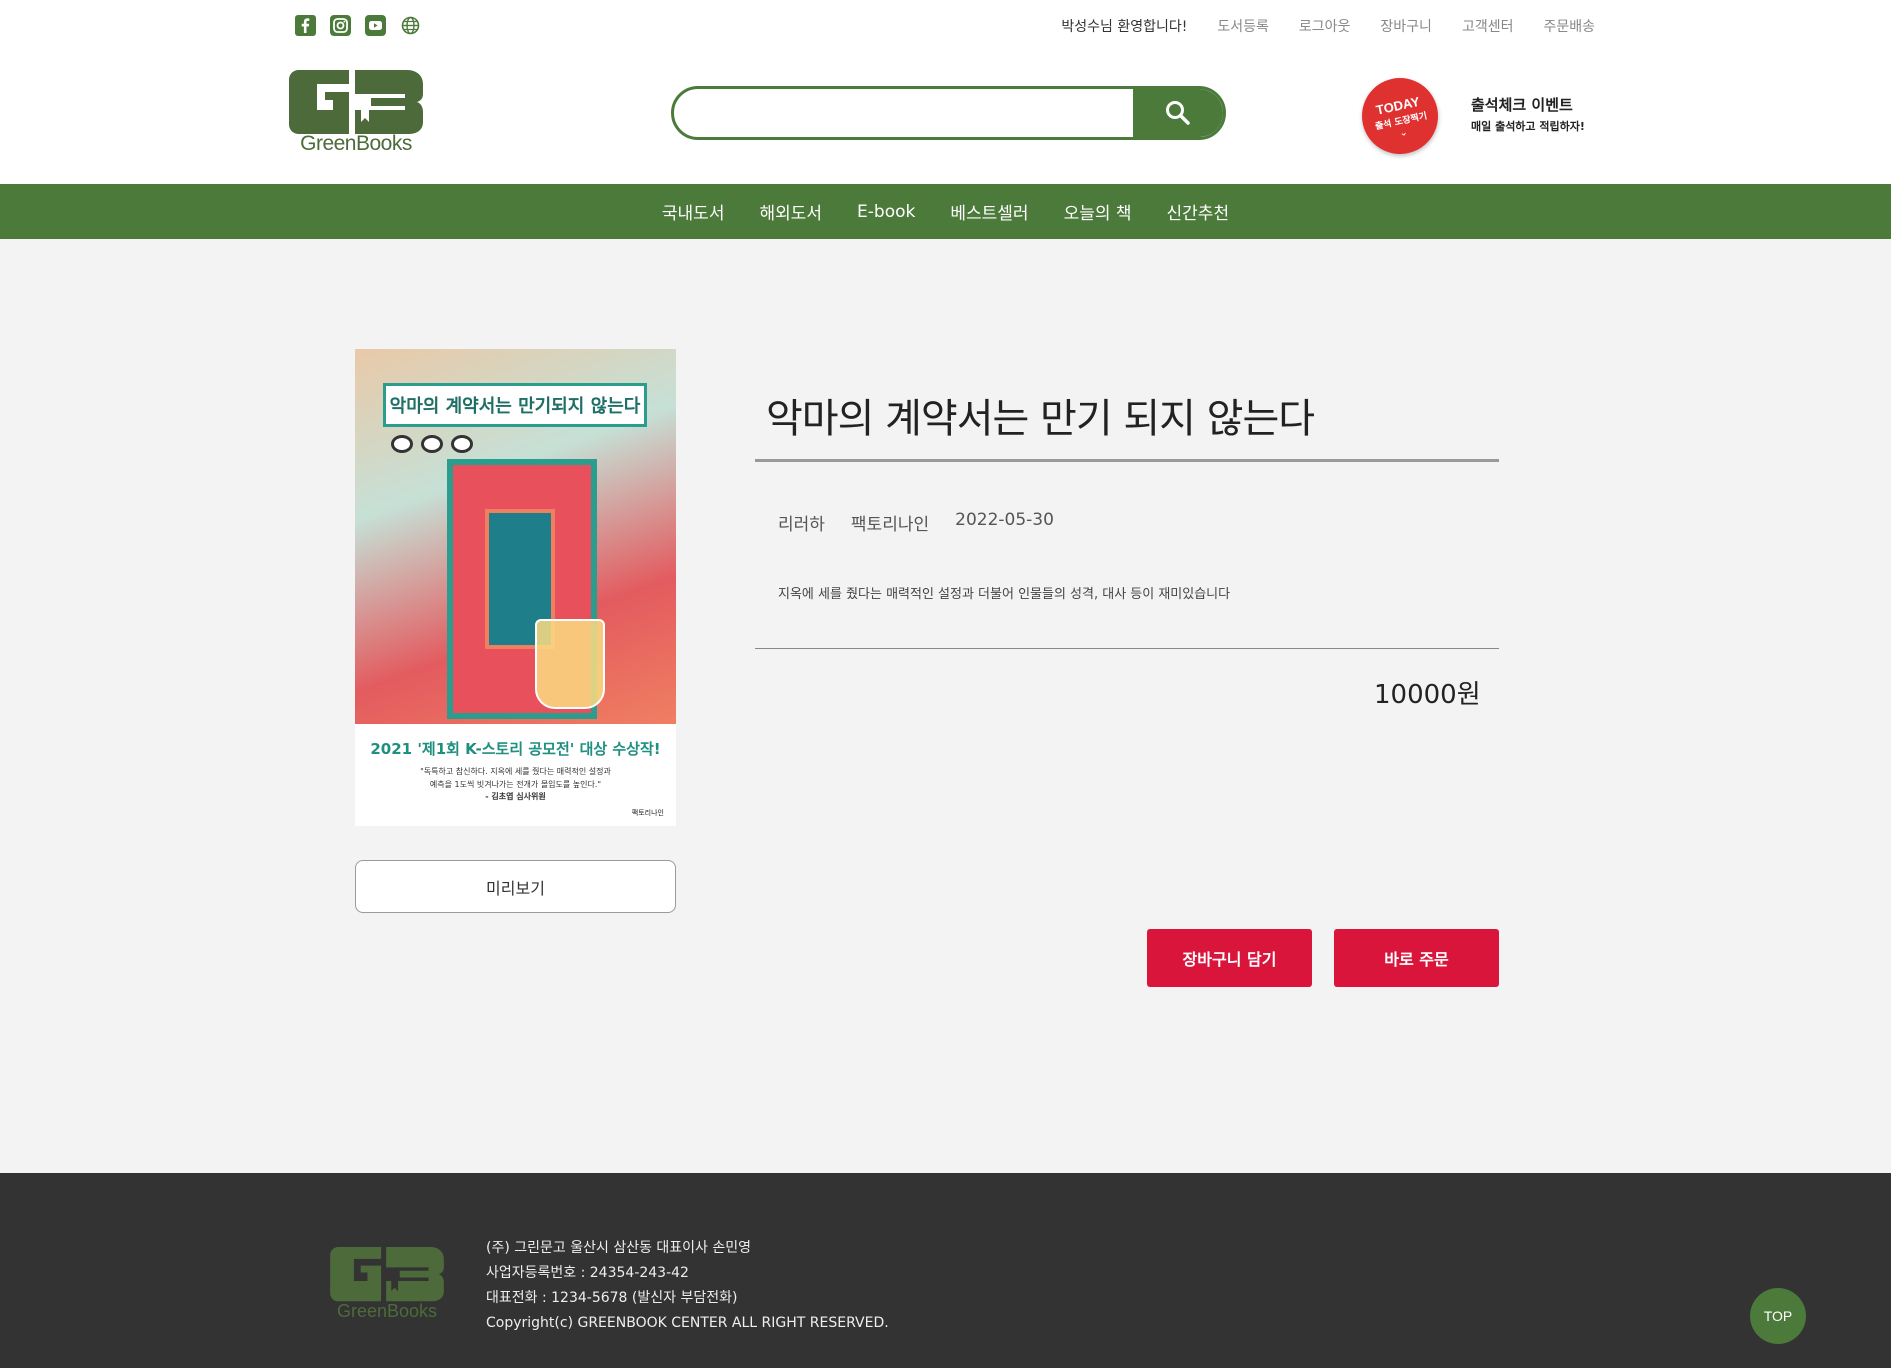  I want to click on book-meta: 리러하 팩토리나인 2022-05-30, so click(916, 522).